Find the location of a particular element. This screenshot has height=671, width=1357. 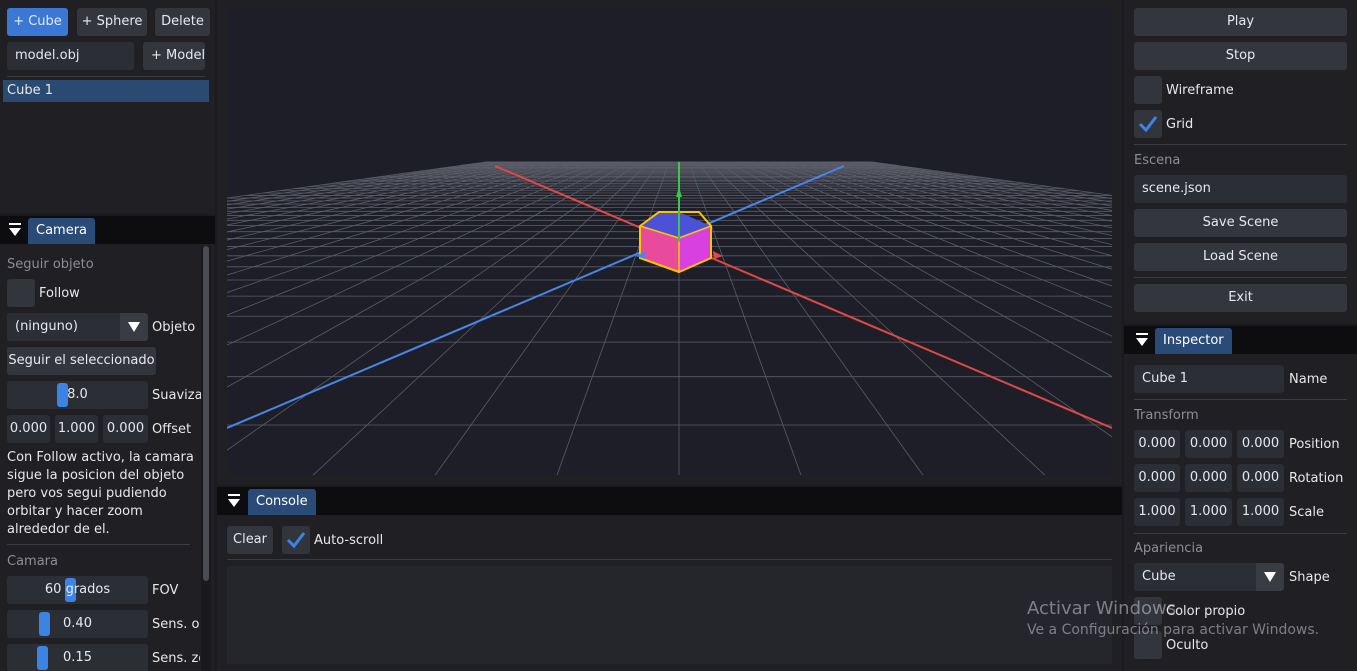

model-path-input: model.obj is located at coordinates (70, 56).